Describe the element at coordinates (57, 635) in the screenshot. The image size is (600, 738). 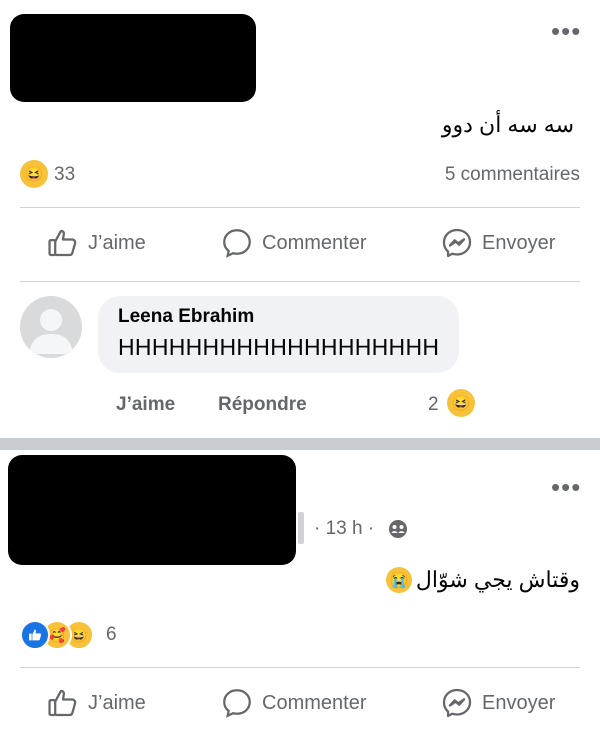
I see `reaction-icons: 🥰 😆` at that location.